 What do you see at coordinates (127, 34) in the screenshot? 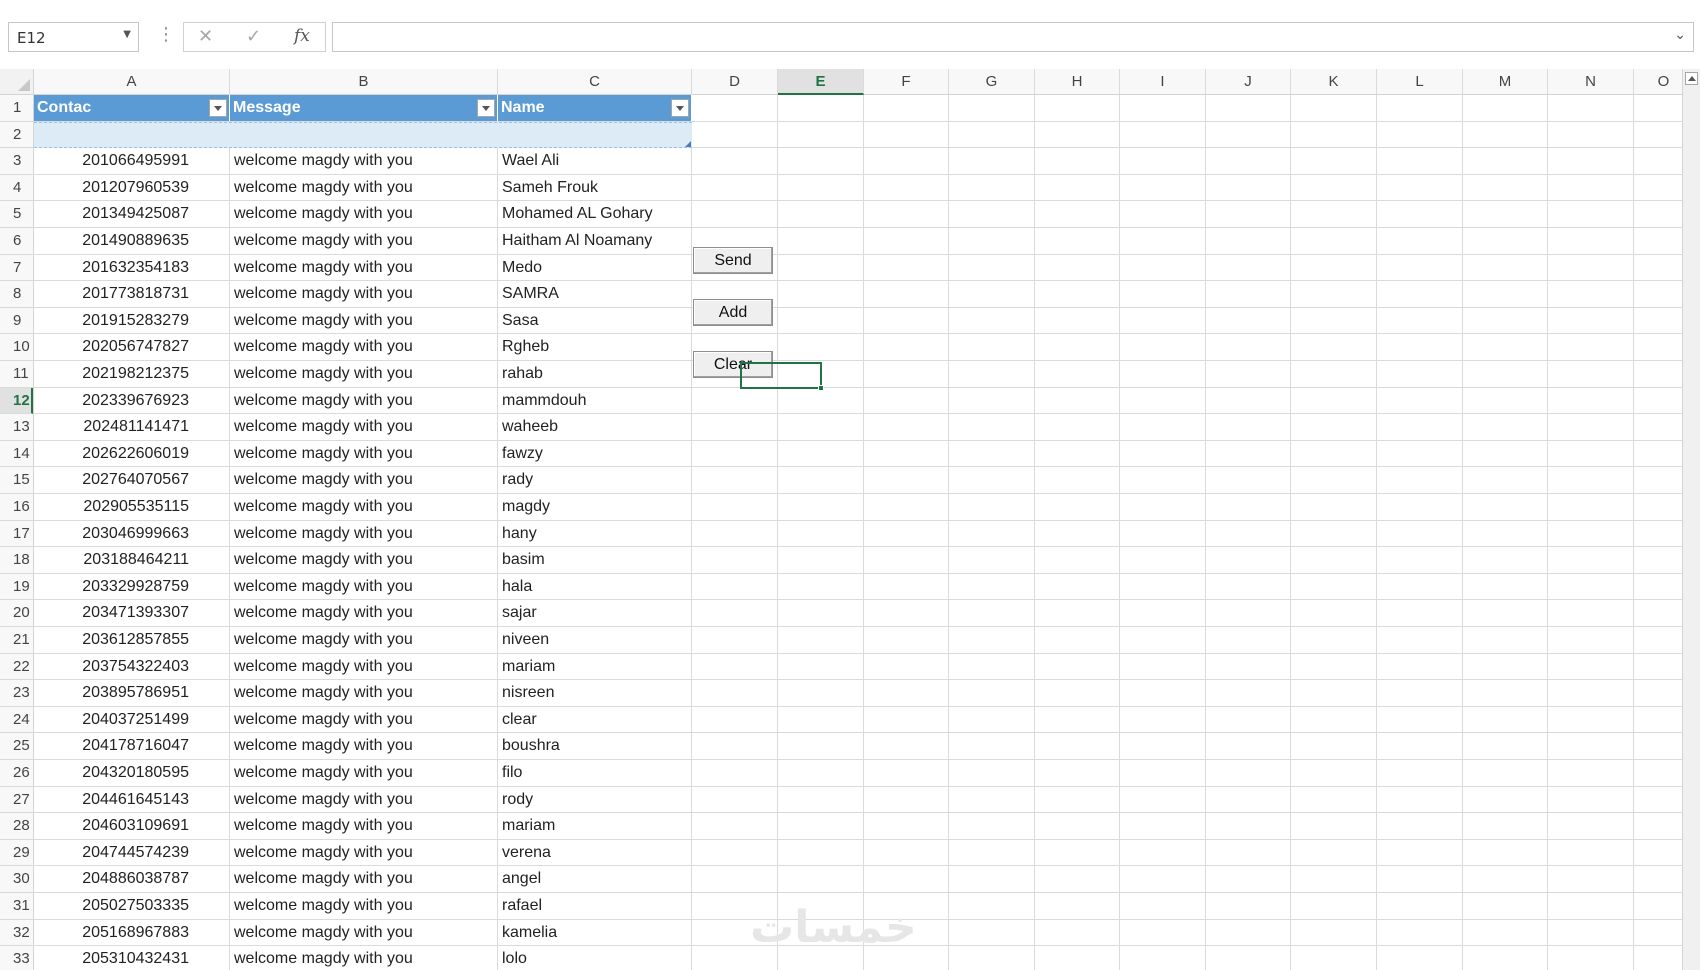
I see `chevron-down-icon: ▼` at bounding box center [127, 34].